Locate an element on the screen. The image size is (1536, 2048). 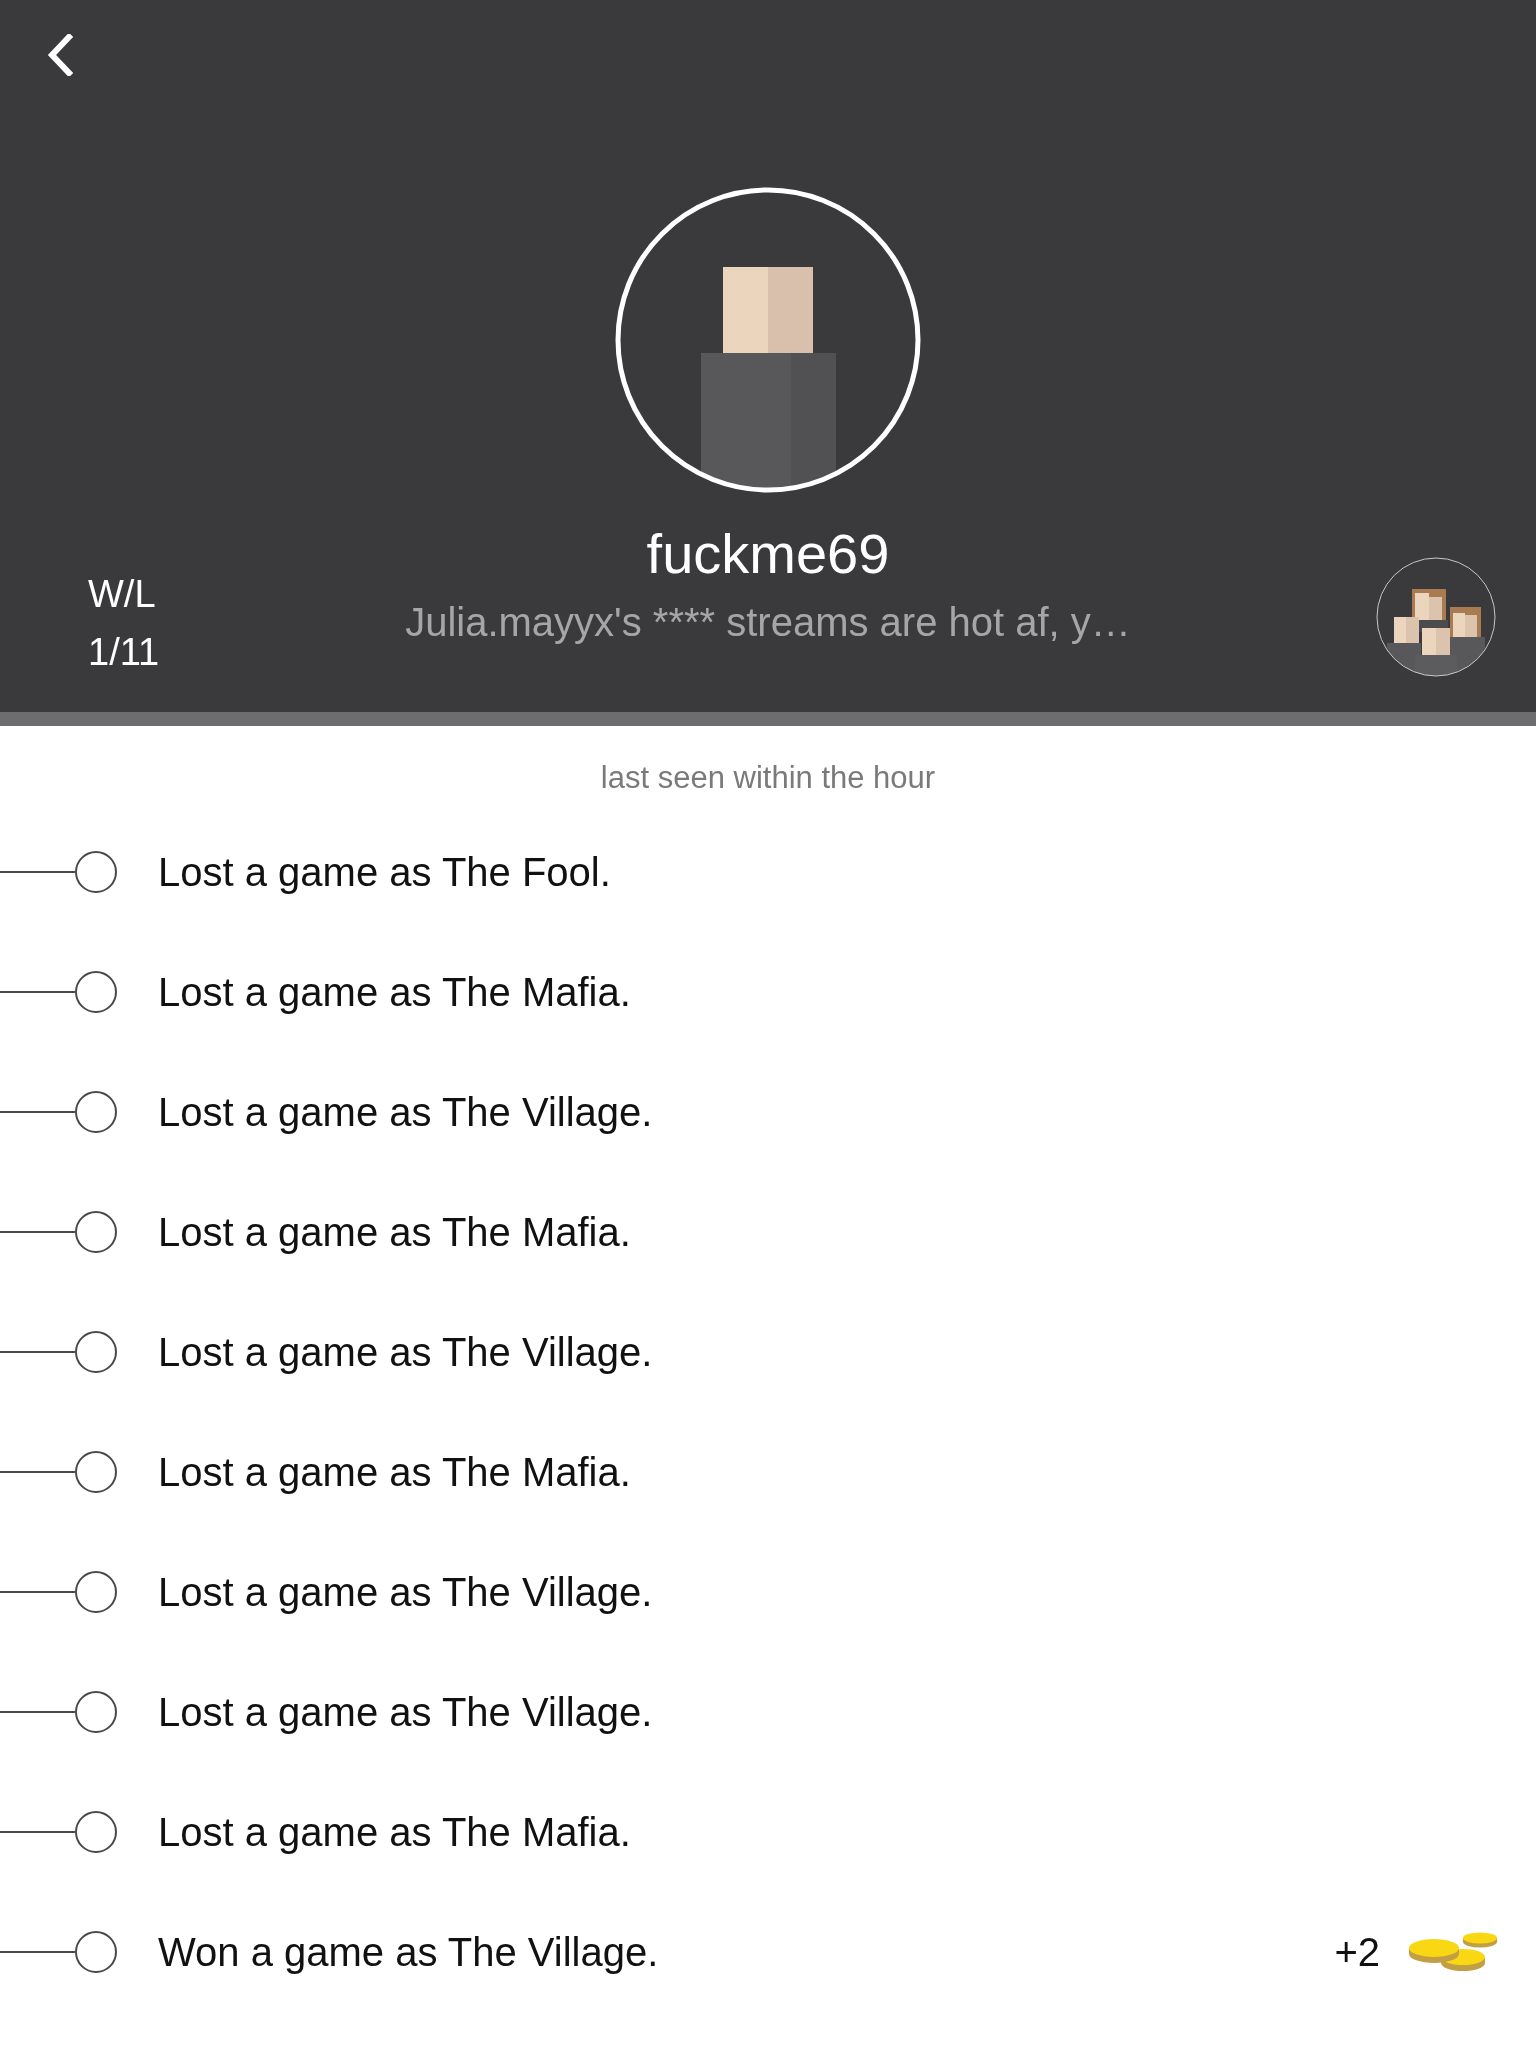
history-item-text: Lost a game as The Fool. is located at coordinates (384, 872).